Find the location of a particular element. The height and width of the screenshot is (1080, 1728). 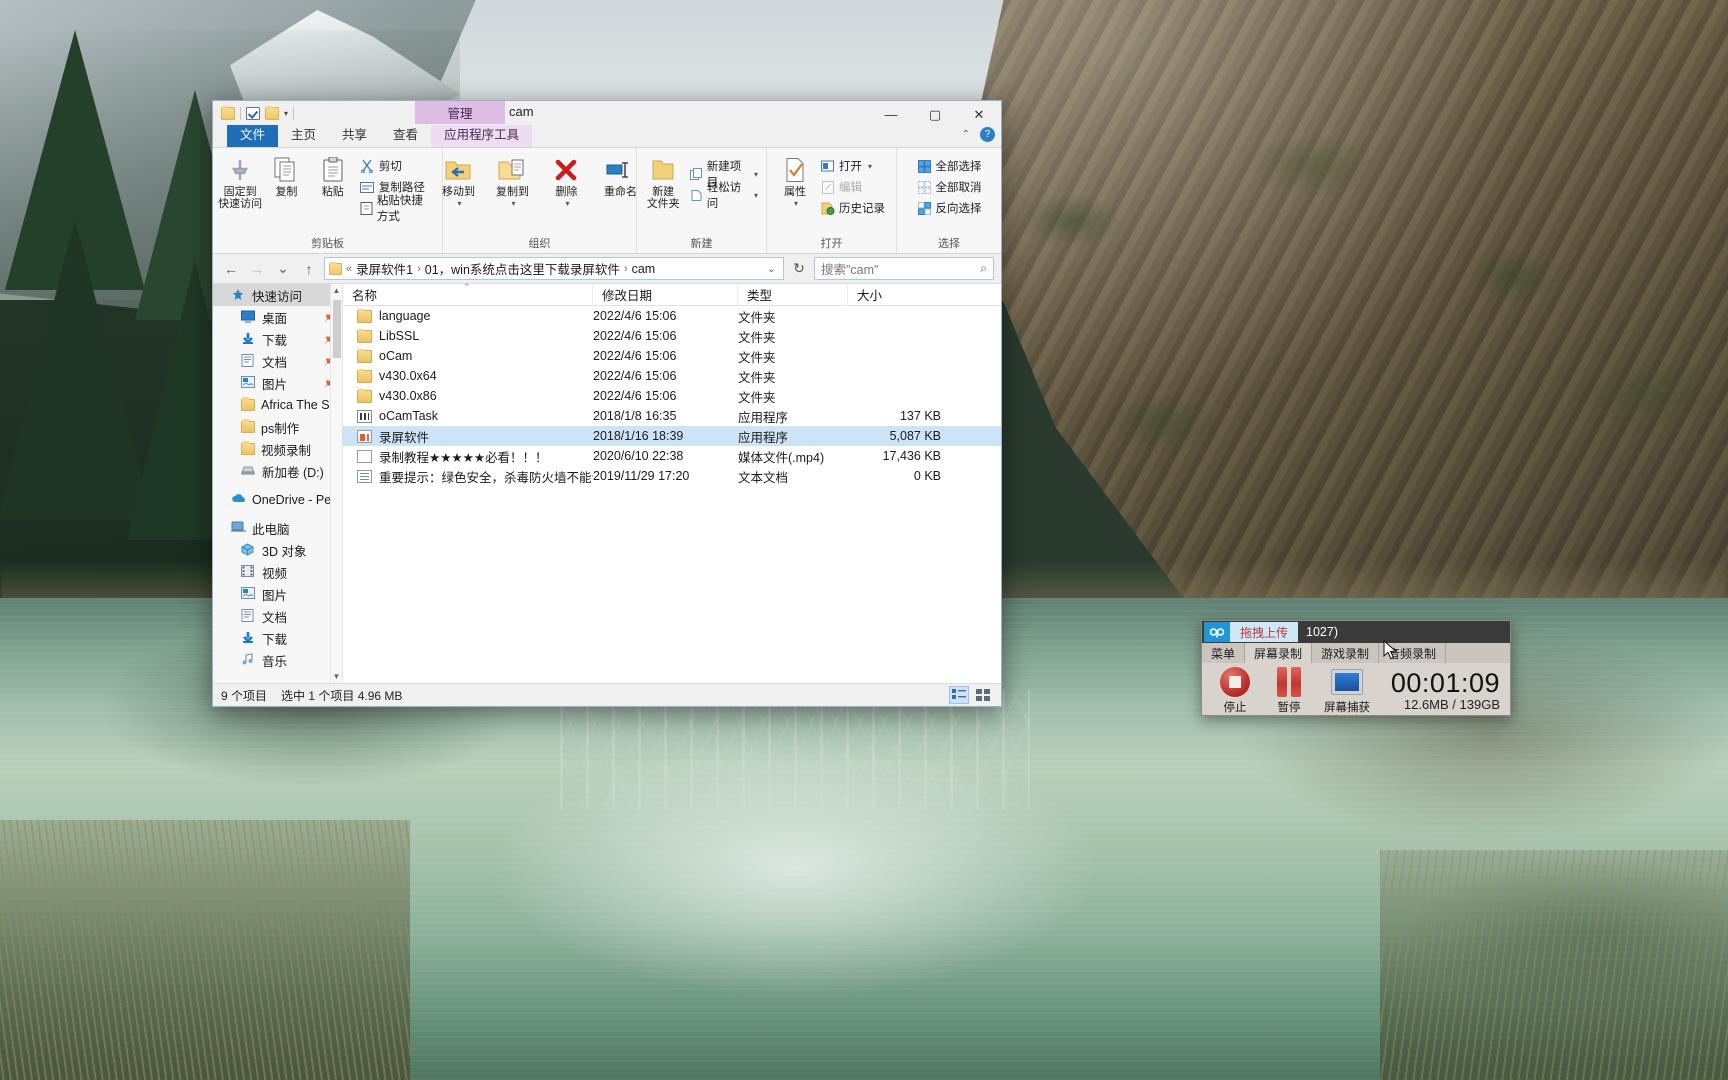

address-dropdown-icon: ⌄ is located at coordinates (771, 268).